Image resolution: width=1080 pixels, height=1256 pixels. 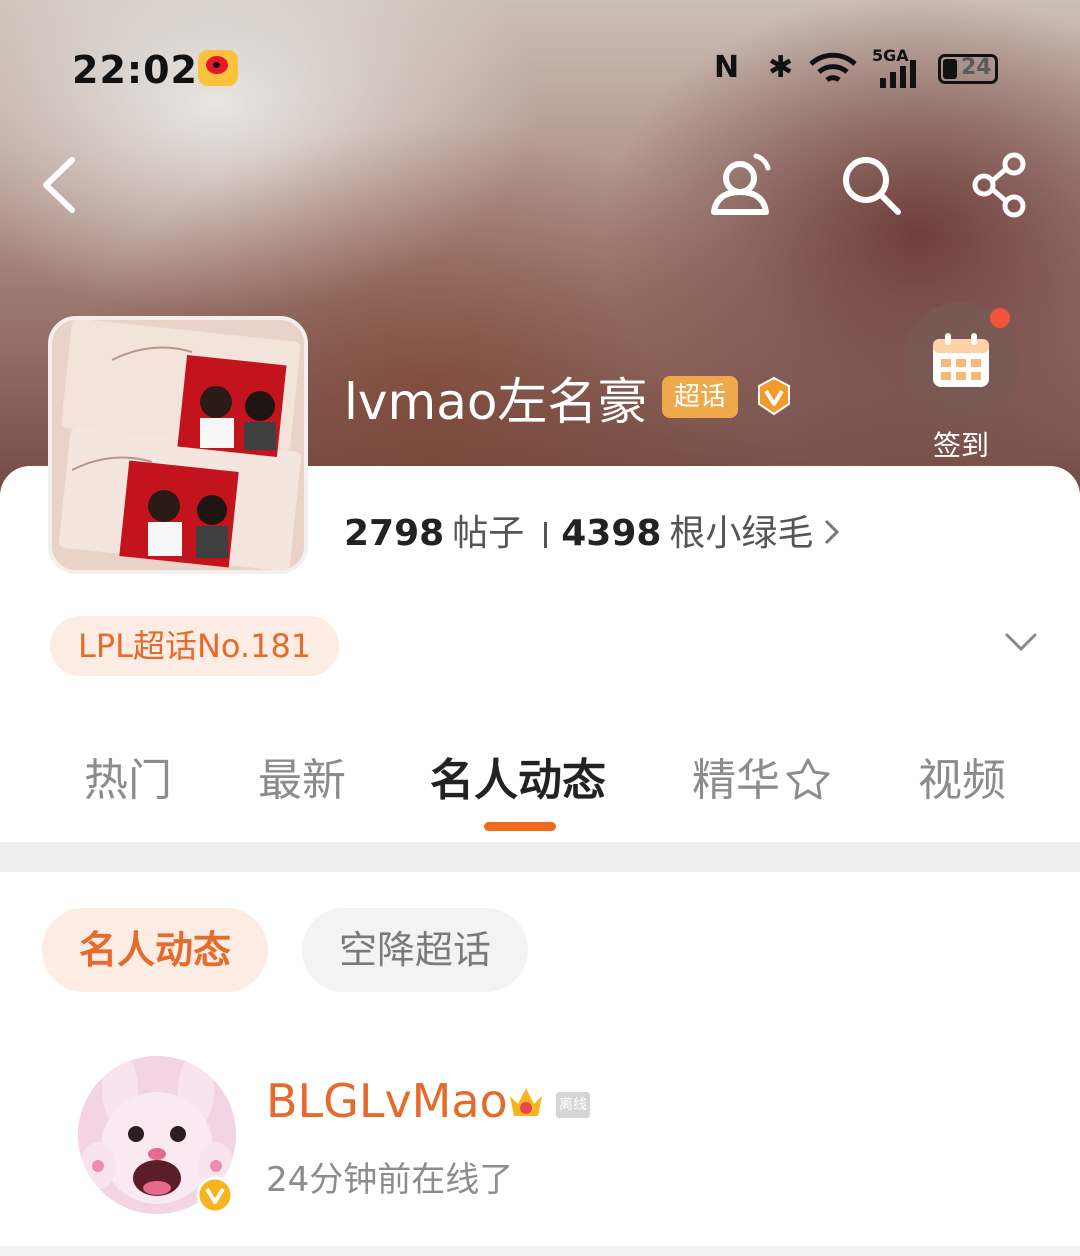 I want to click on tab-latest: 最新, so click(x=302, y=776).